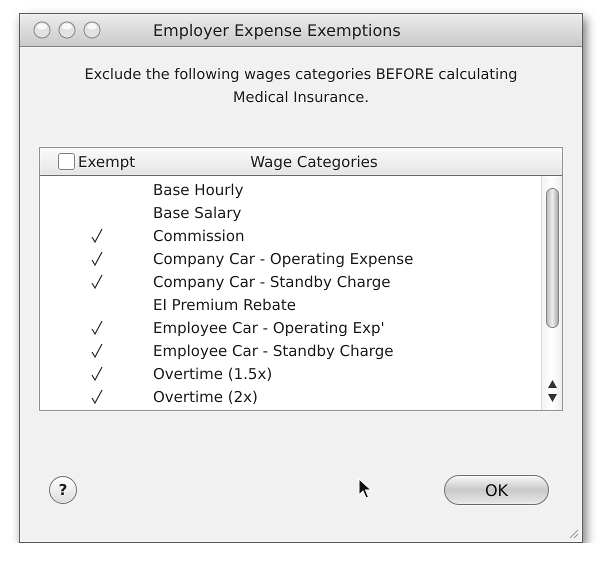 This screenshot has width=599, height=564. What do you see at coordinates (198, 189) in the screenshot?
I see `wage-category: Base Hourly` at bounding box center [198, 189].